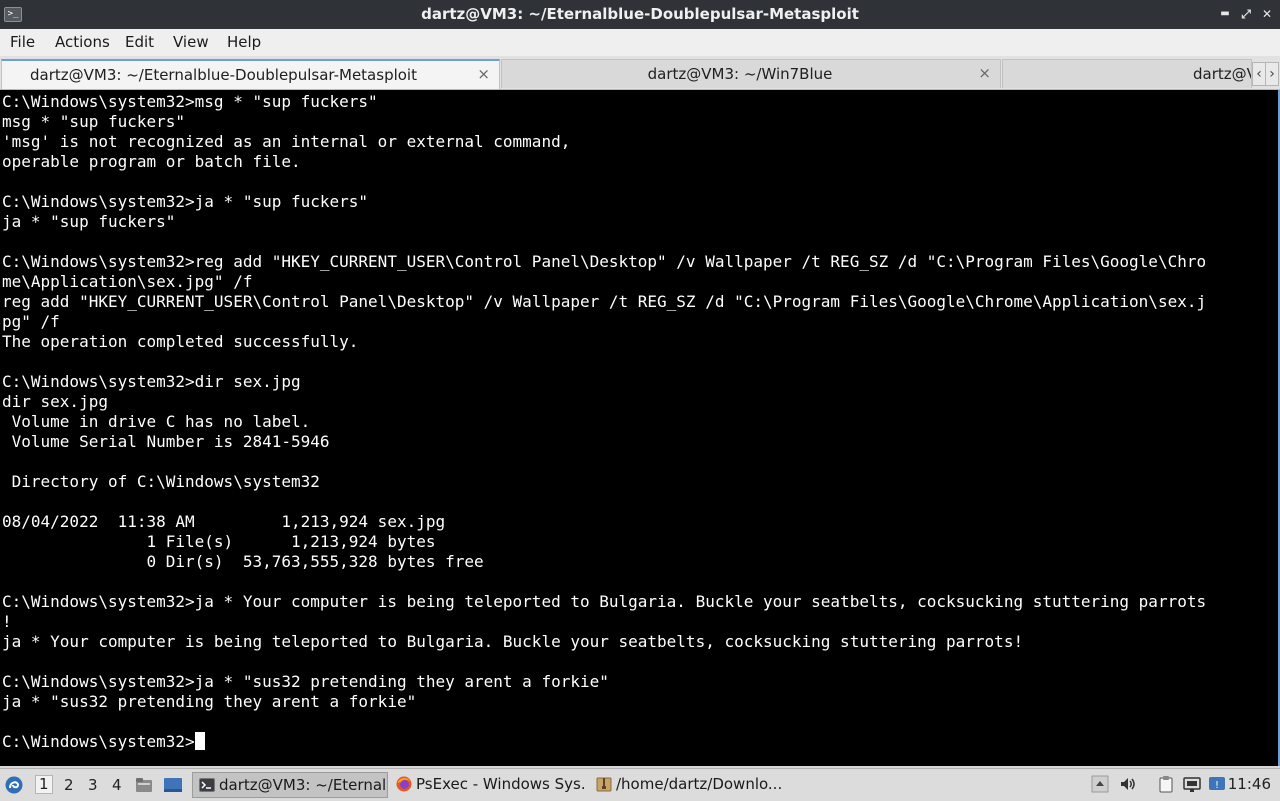  What do you see at coordinates (244, 42) in the screenshot?
I see `menu-help: Help` at bounding box center [244, 42].